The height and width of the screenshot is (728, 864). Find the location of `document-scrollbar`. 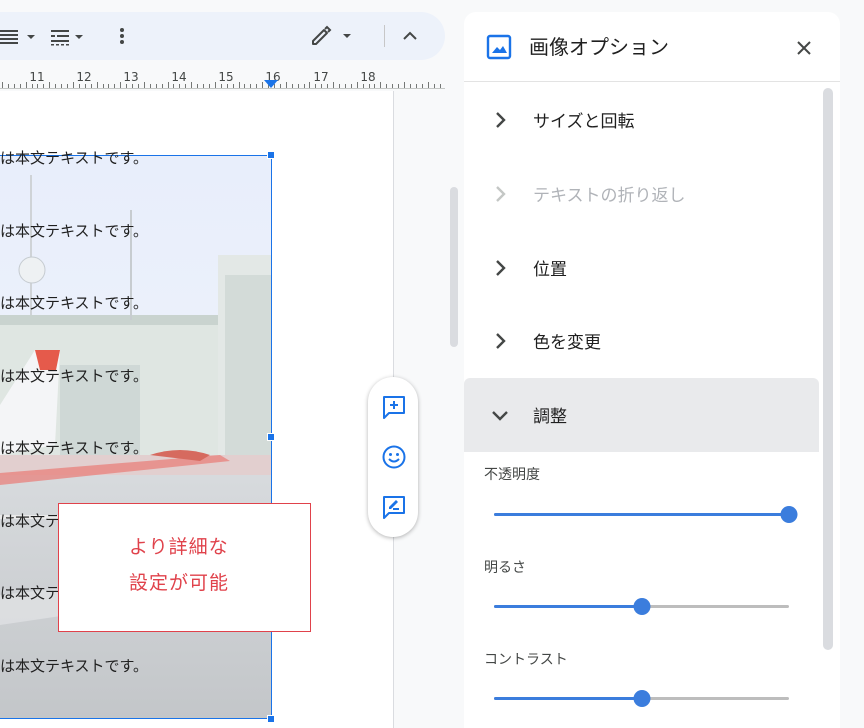

document-scrollbar is located at coordinates (454, 267).